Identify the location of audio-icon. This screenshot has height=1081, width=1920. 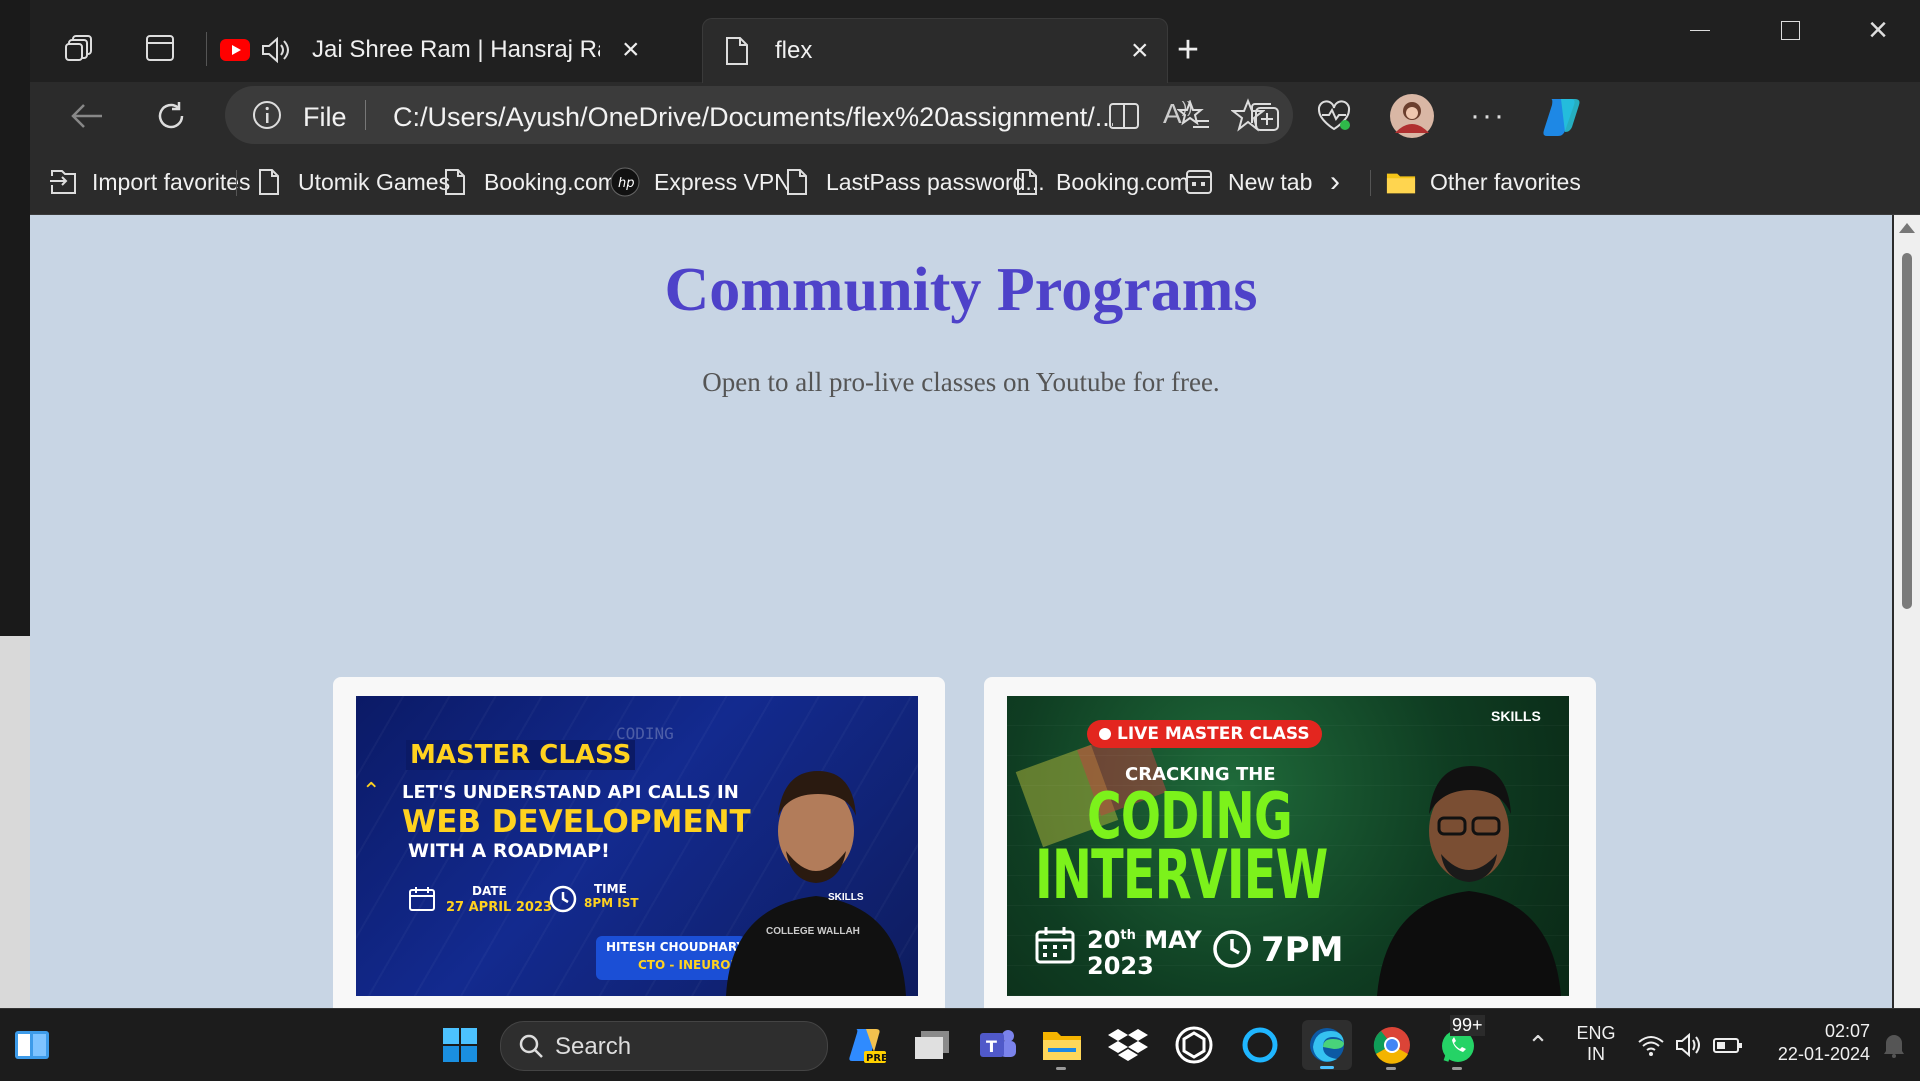
(282, 50).